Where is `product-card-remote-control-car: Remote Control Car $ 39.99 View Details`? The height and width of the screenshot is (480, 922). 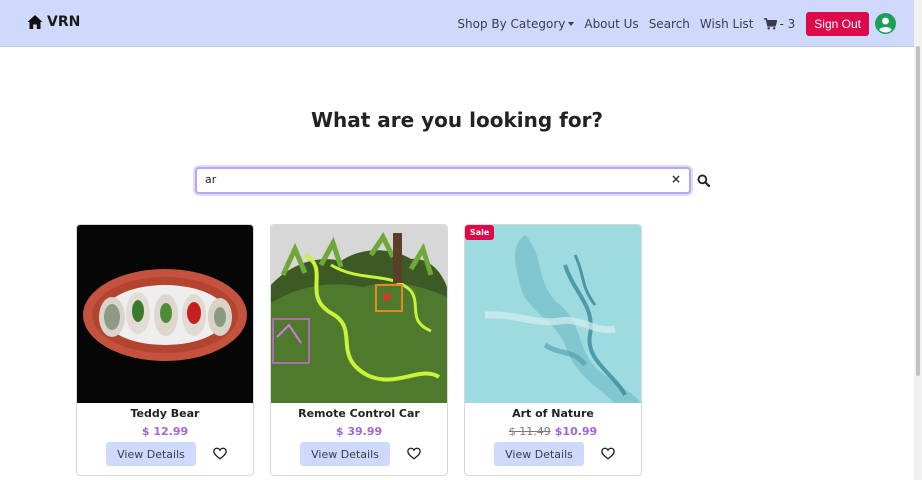 product-card-remote-control-car: Remote Control Car $ 39.99 View Details is located at coordinates (359, 350).